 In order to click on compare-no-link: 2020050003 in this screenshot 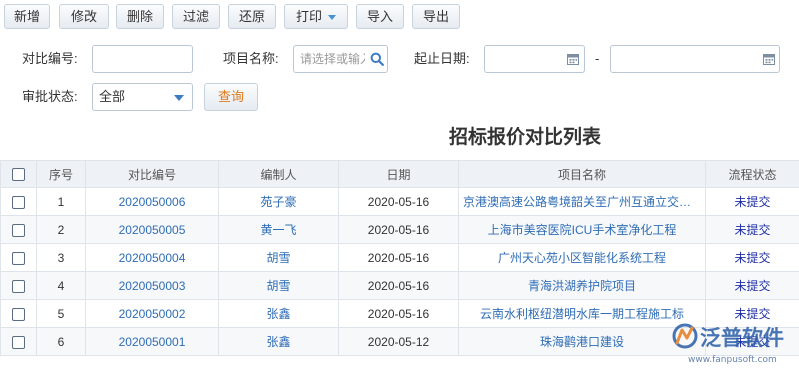, I will do `click(152, 285)`.